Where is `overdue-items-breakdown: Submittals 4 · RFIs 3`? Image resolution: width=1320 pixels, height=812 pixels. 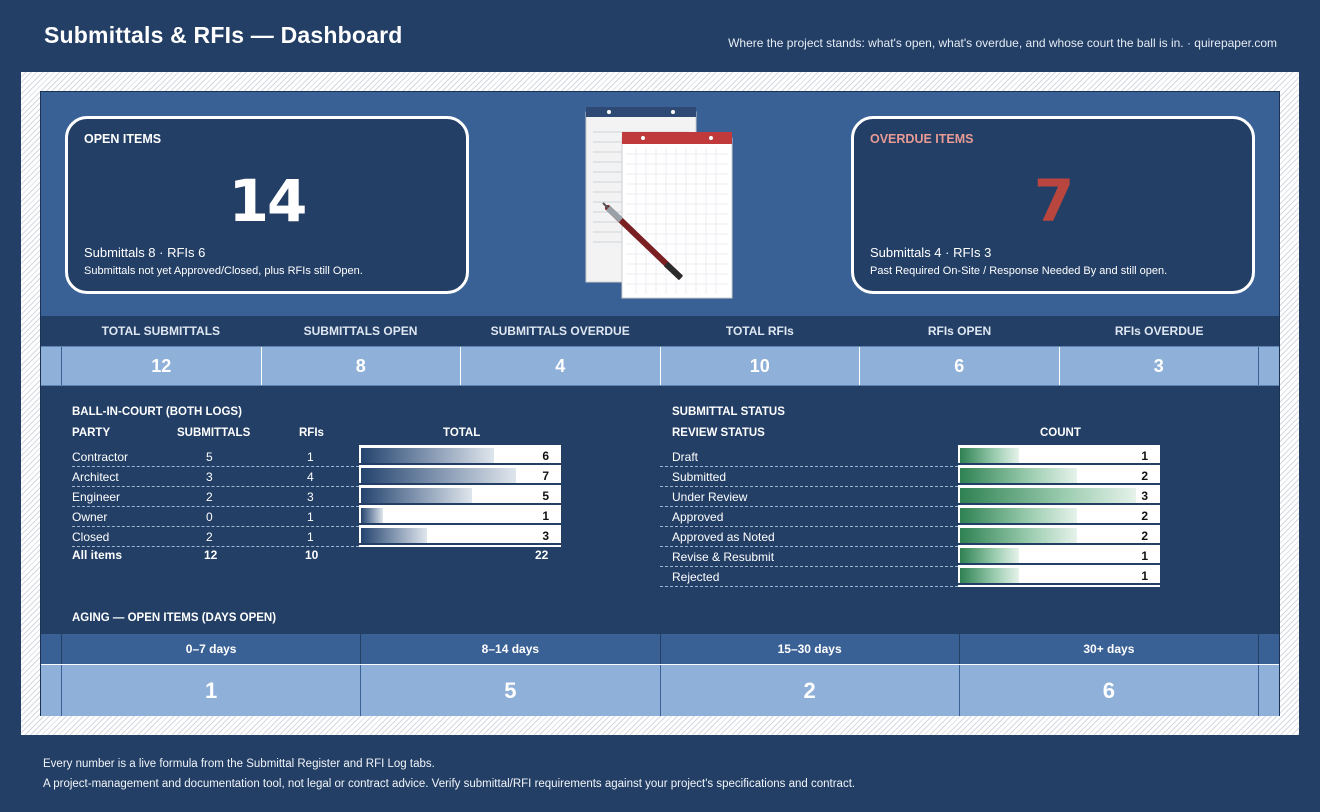
overdue-items-breakdown: Submittals 4 · RFIs 3 is located at coordinates (931, 252).